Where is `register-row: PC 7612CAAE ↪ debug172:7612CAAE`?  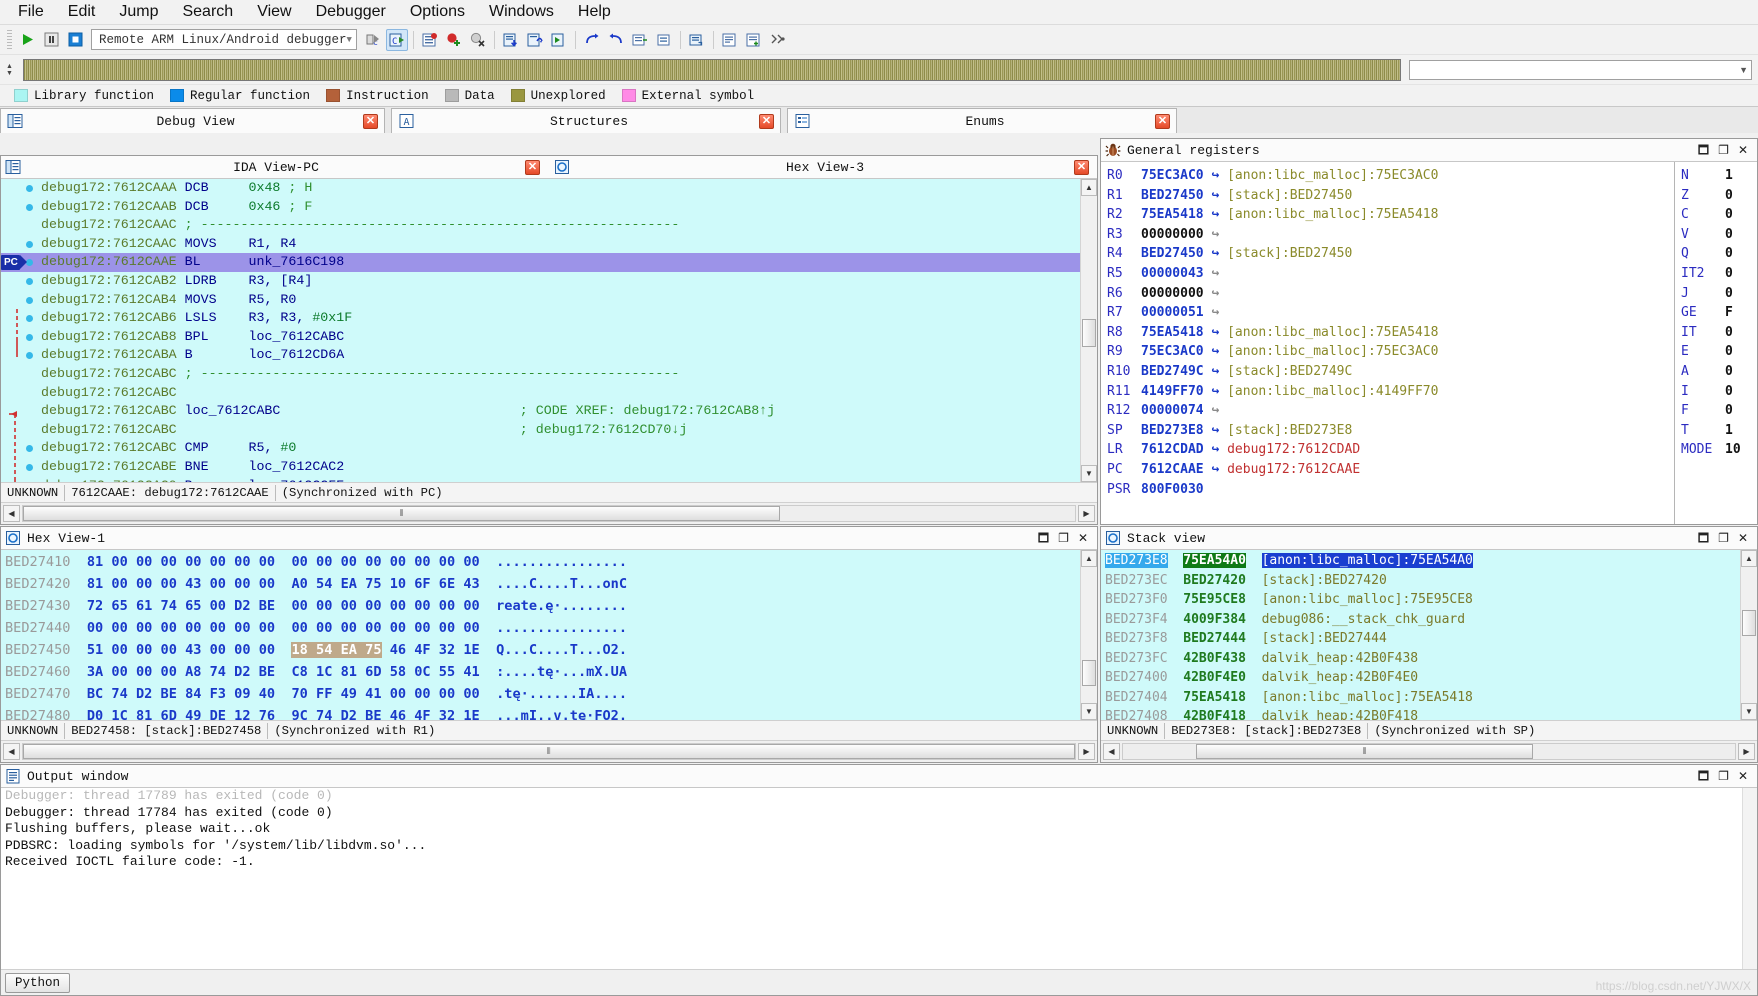 register-row: PC 7612CAAE ↪ debug172:7612CAAE is located at coordinates (1390, 470).